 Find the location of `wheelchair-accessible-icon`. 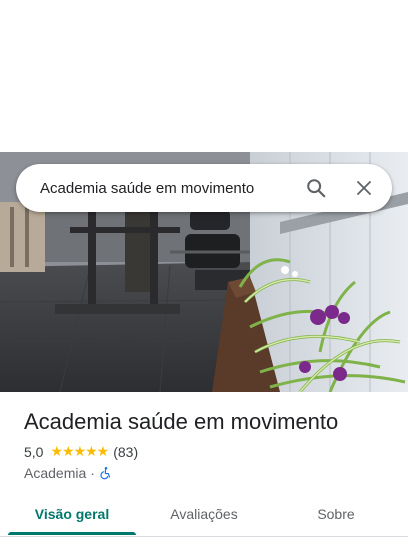

wheelchair-accessible-icon is located at coordinates (106, 473).